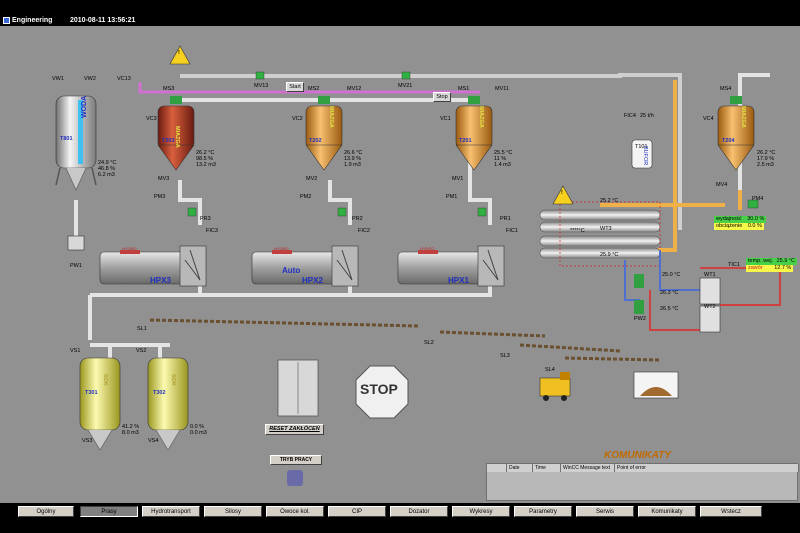 The width and height of the screenshot is (800, 533). I want to click on label-mv1: MV1, so click(458, 179).